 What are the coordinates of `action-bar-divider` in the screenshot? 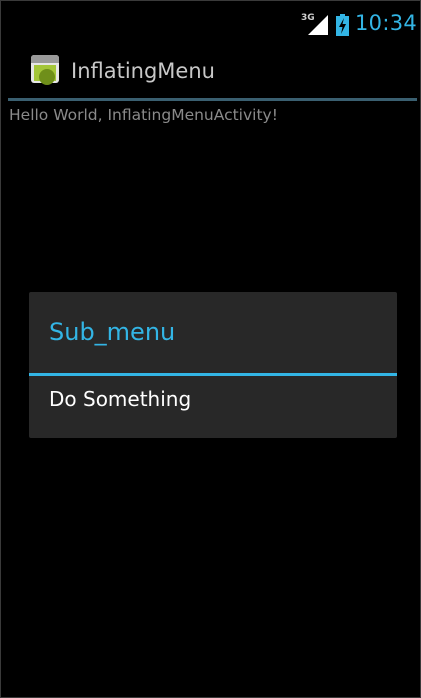 It's located at (212, 99).